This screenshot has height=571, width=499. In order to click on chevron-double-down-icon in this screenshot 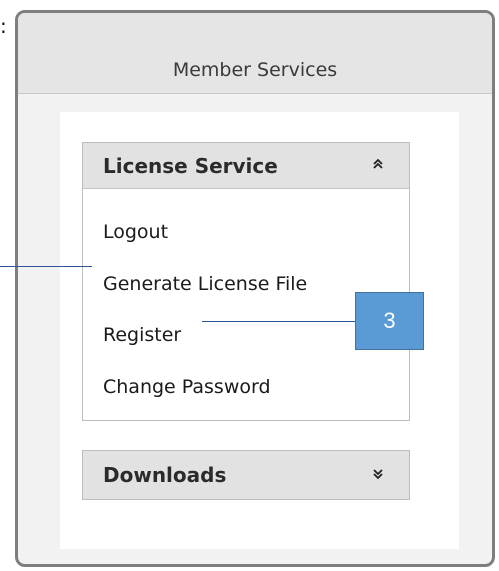, I will do `click(378, 475)`.